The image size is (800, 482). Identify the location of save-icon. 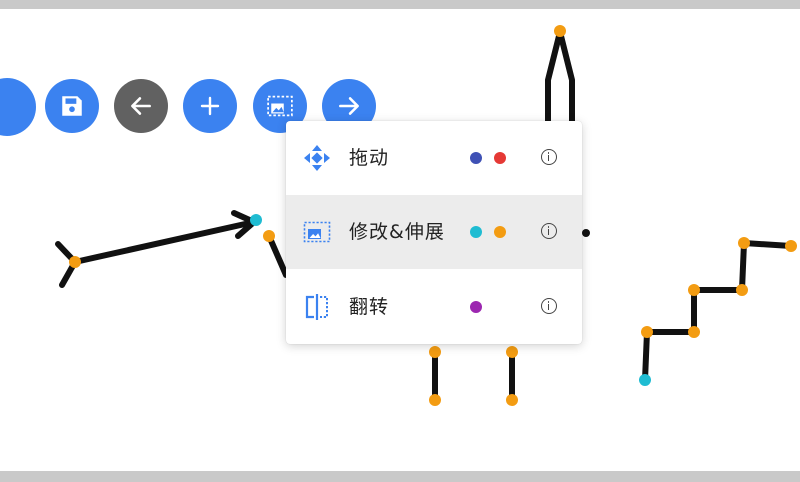
(72, 106).